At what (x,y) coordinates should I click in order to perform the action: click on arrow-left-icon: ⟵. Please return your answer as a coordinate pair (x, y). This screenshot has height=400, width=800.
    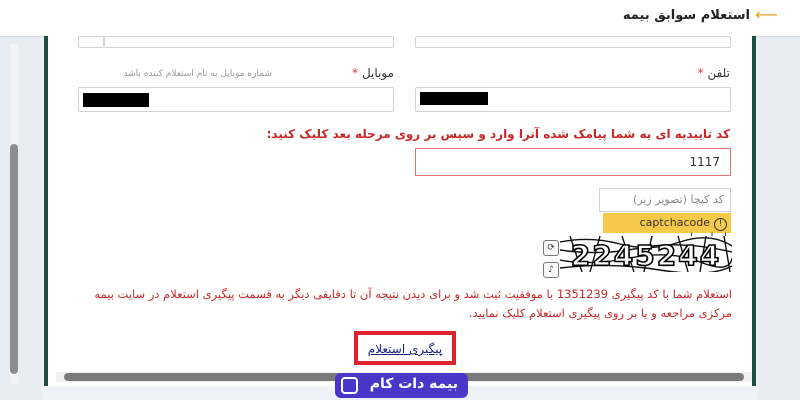
    Looking at the image, I should click on (766, 14).